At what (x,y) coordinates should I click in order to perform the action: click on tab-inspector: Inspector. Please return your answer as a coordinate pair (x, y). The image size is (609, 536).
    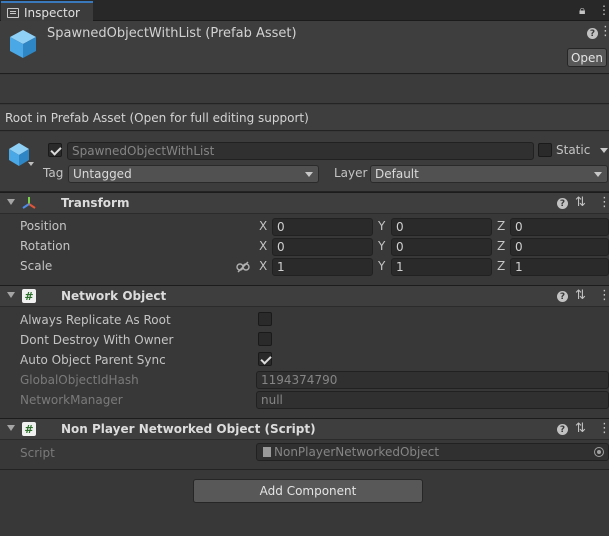
    Looking at the image, I should click on (47, 11).